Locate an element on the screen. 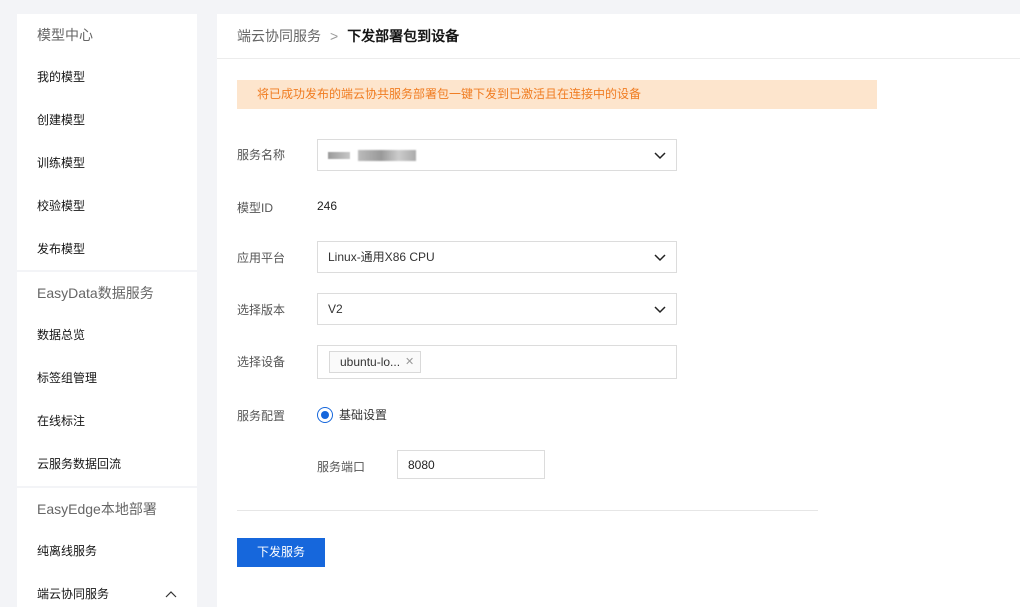 This screenshot has height=607, width=1020. platform-select: Linux-通用X86 CPU is located at coordinates (497, 257).